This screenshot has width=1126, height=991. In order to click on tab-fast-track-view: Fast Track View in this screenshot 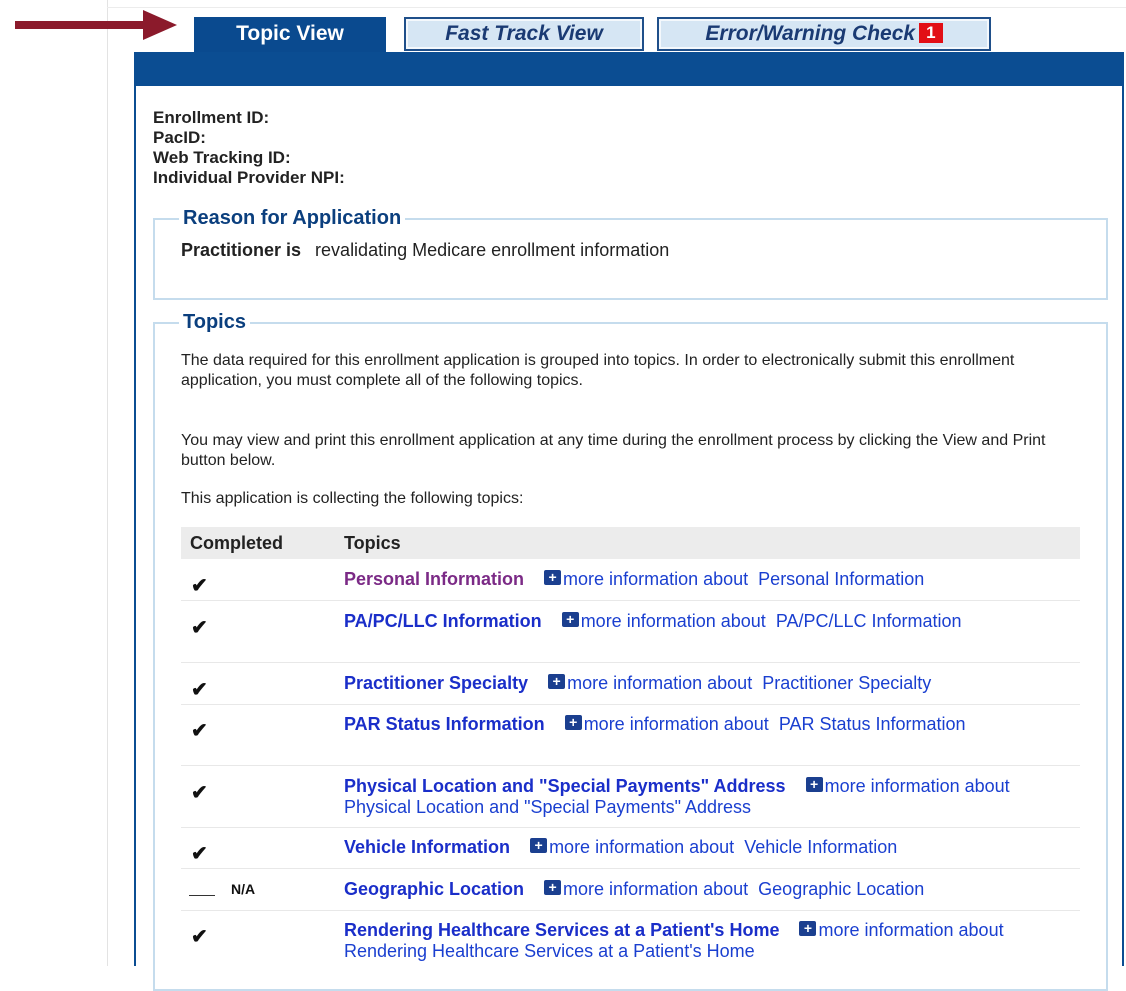, I will do `click(524, 34)`.